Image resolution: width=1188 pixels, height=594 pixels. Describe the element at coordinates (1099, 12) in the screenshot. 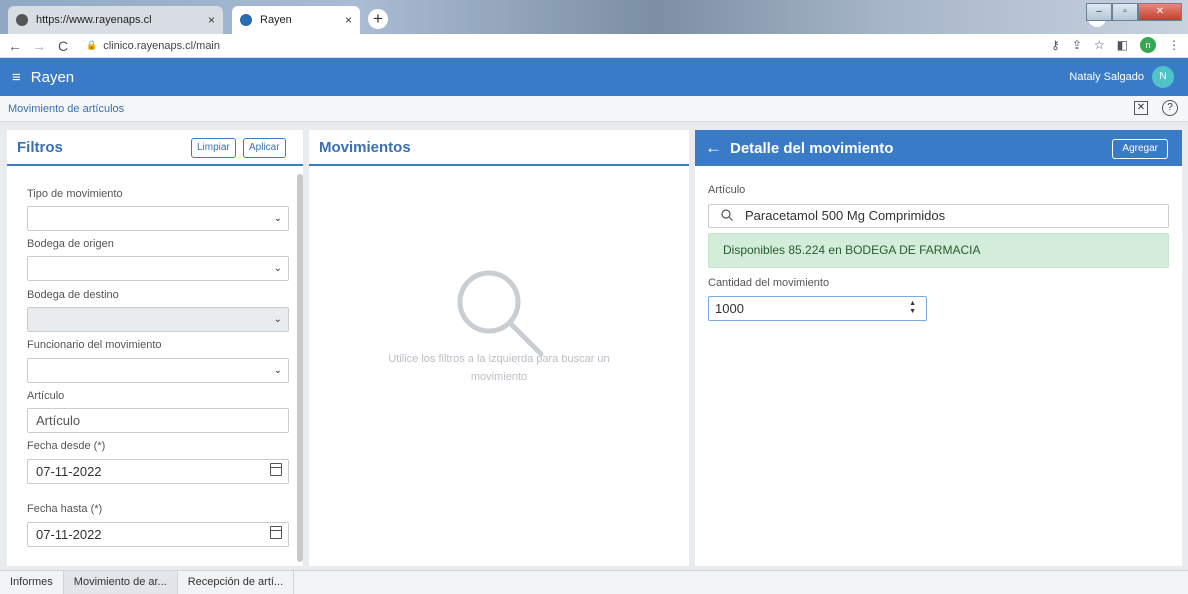

I see `minimize-button: –` at that location.